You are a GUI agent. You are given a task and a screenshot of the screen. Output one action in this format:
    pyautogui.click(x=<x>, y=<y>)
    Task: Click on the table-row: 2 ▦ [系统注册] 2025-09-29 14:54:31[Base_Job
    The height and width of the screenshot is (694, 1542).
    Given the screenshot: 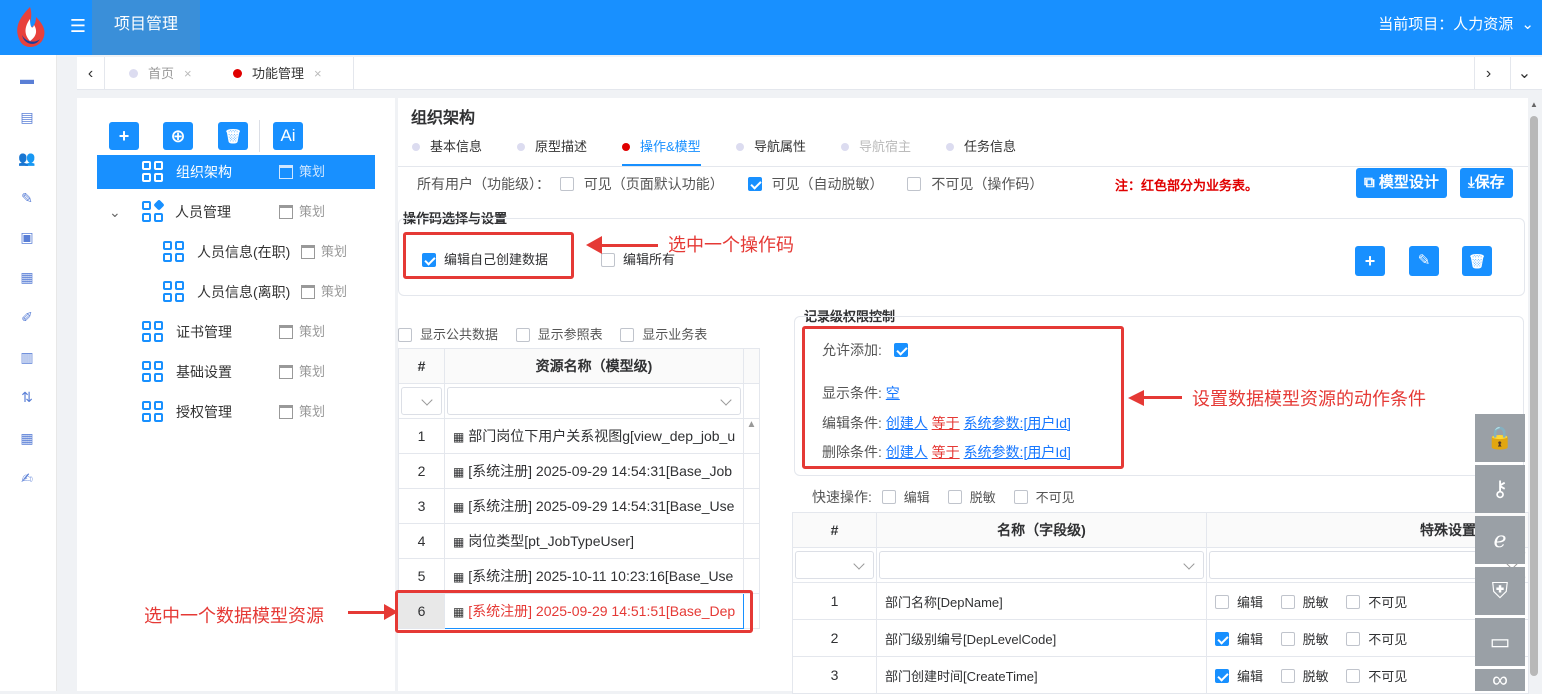 What is the action you would take?
    pyautogui.click(x=579, y=471)
    